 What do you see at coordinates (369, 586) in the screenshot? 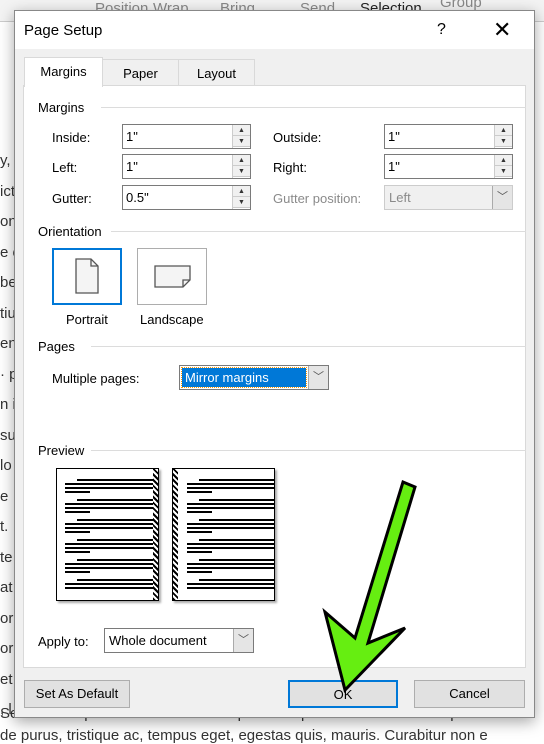
I see `green-arrow-icon` at bounding box center [369, 586].